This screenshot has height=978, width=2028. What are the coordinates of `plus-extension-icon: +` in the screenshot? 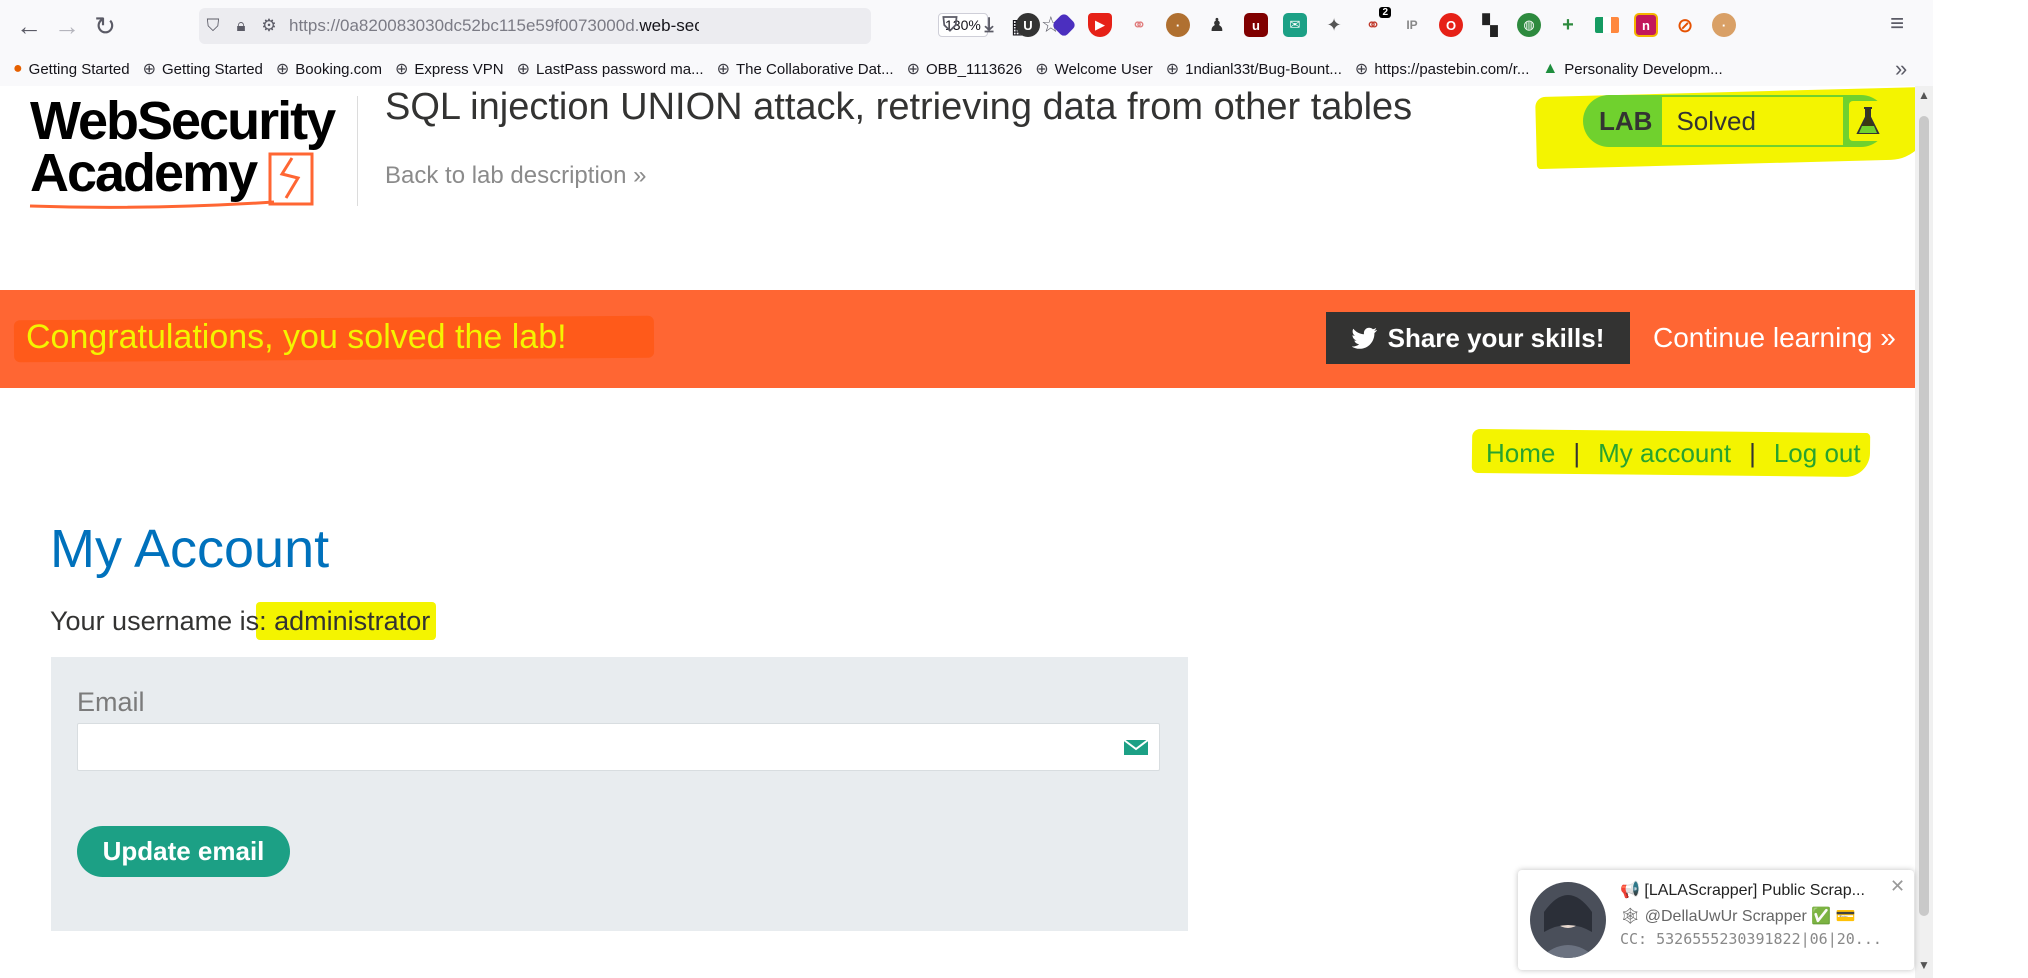 It's located at (1568, 25).